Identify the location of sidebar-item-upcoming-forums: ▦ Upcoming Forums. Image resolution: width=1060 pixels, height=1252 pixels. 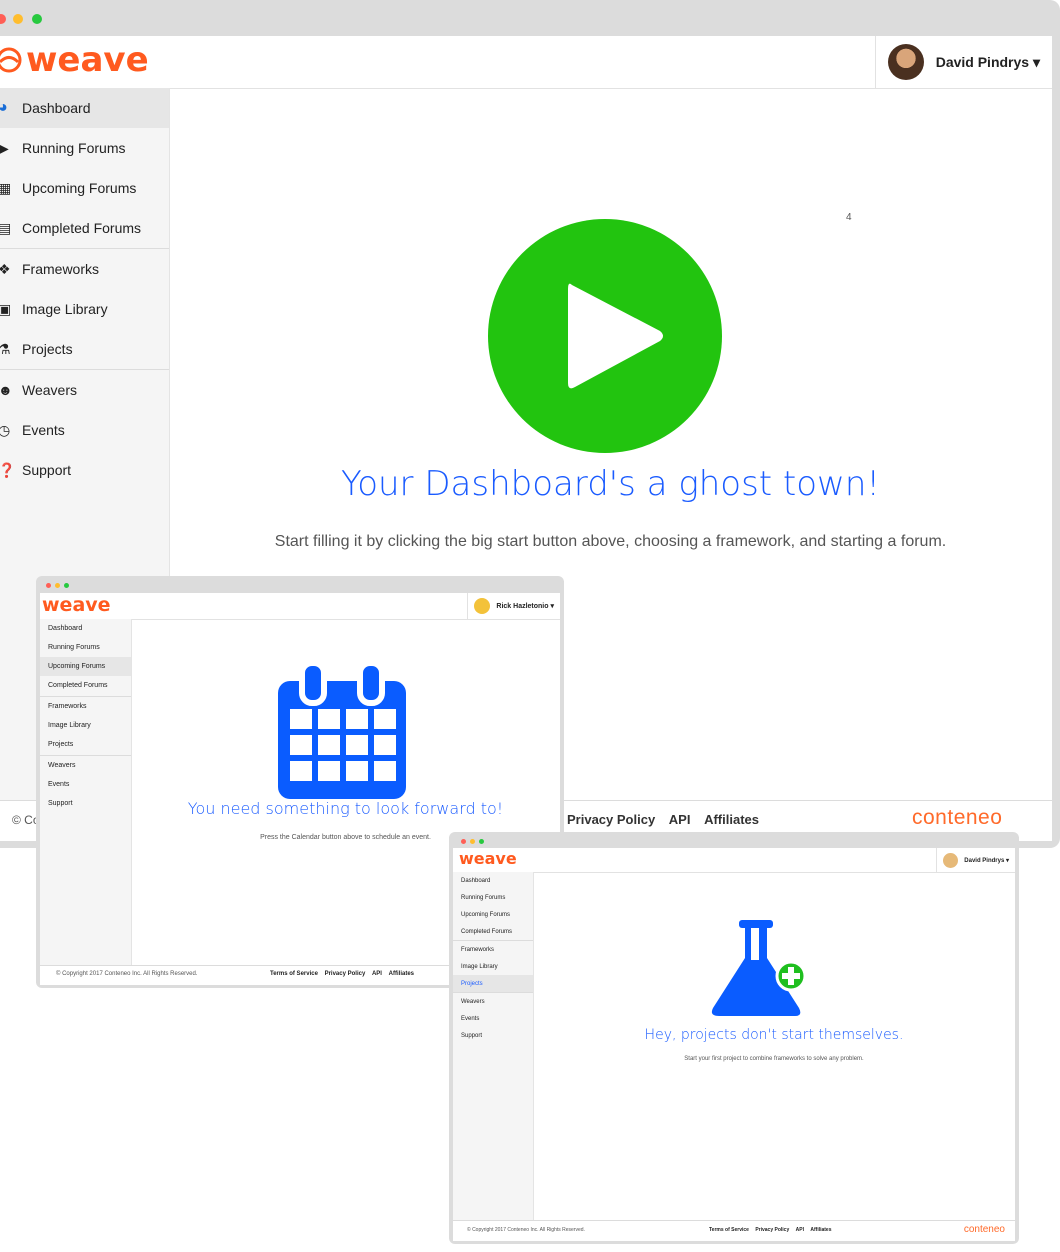
(84, 188).